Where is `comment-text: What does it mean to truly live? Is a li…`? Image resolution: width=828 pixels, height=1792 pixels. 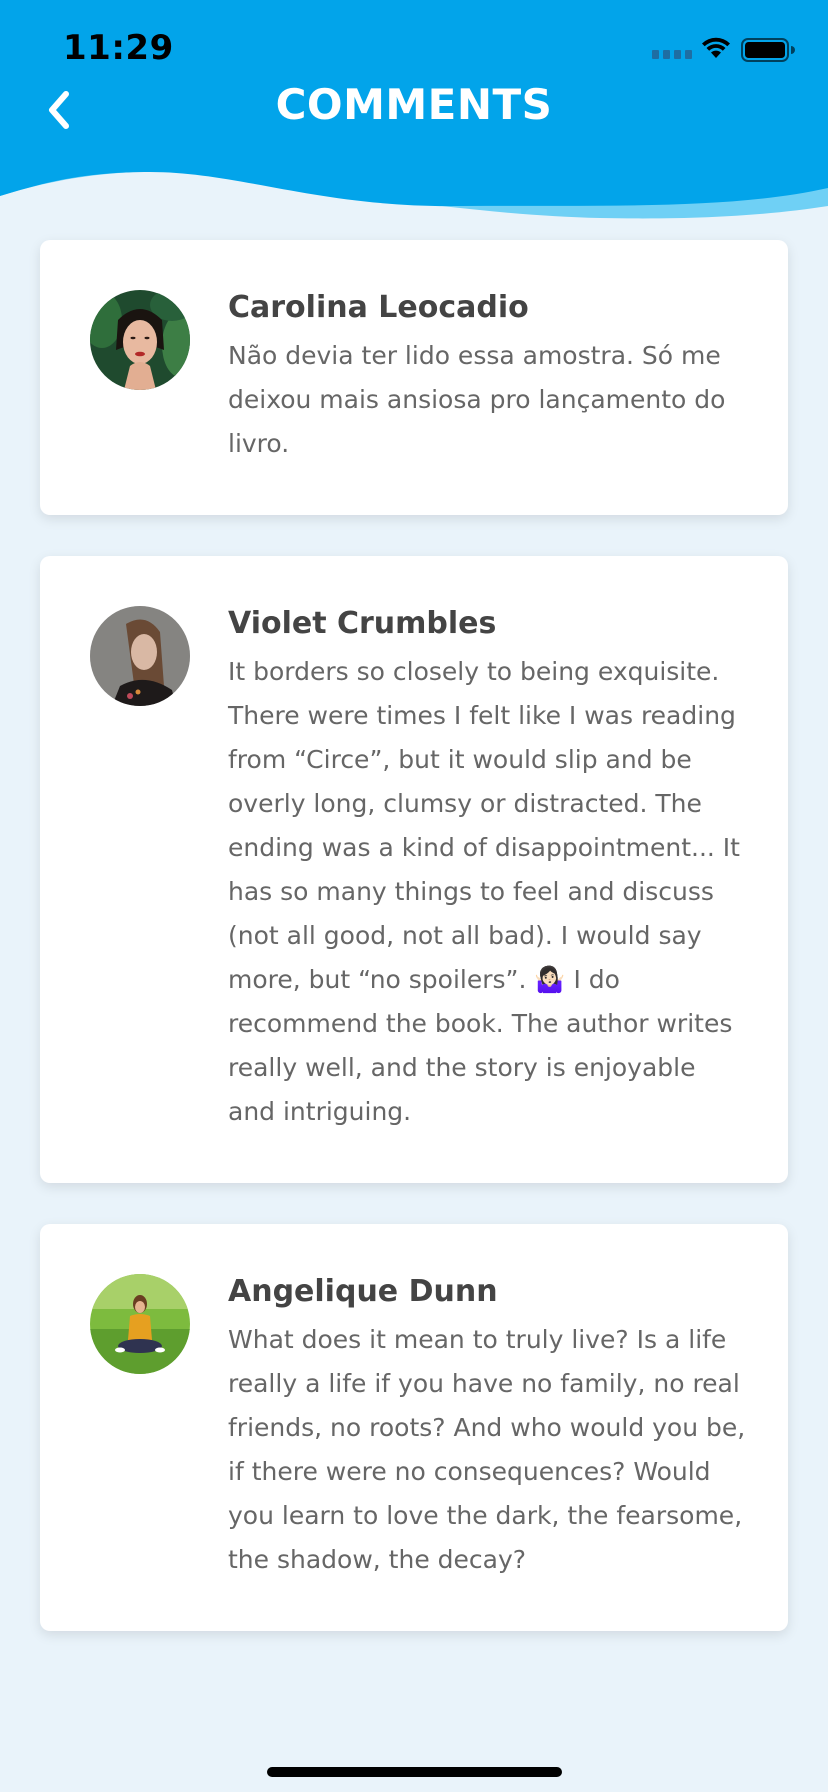
comment-text: What does it mean to truly live? Is a li… is located at coordinates (487, 1449).